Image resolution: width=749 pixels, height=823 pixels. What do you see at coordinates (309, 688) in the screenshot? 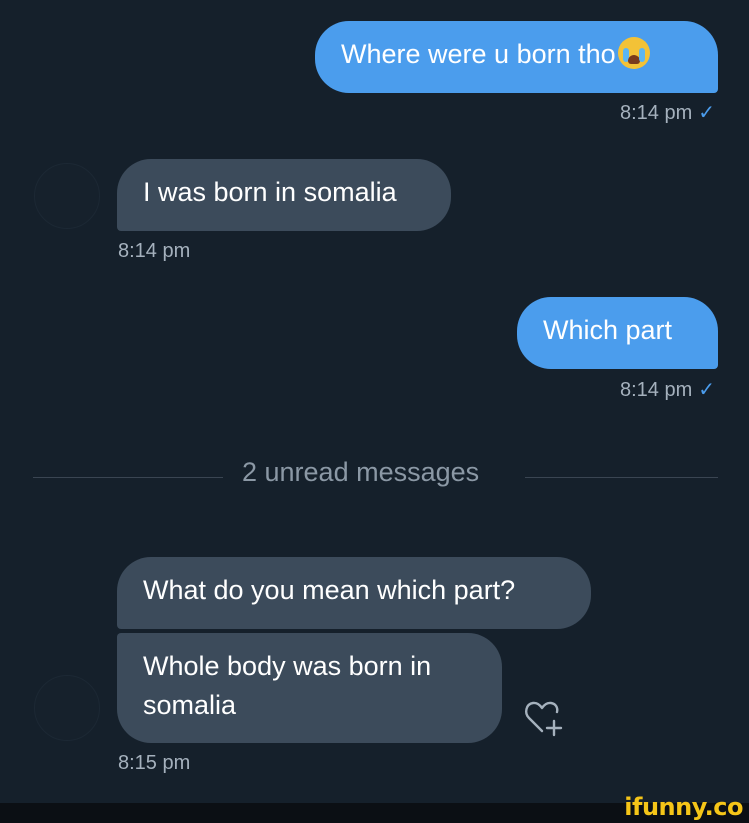
I see `incoming-message-bubble: Whole body was born in somalia` at bounding box center [309, 688].